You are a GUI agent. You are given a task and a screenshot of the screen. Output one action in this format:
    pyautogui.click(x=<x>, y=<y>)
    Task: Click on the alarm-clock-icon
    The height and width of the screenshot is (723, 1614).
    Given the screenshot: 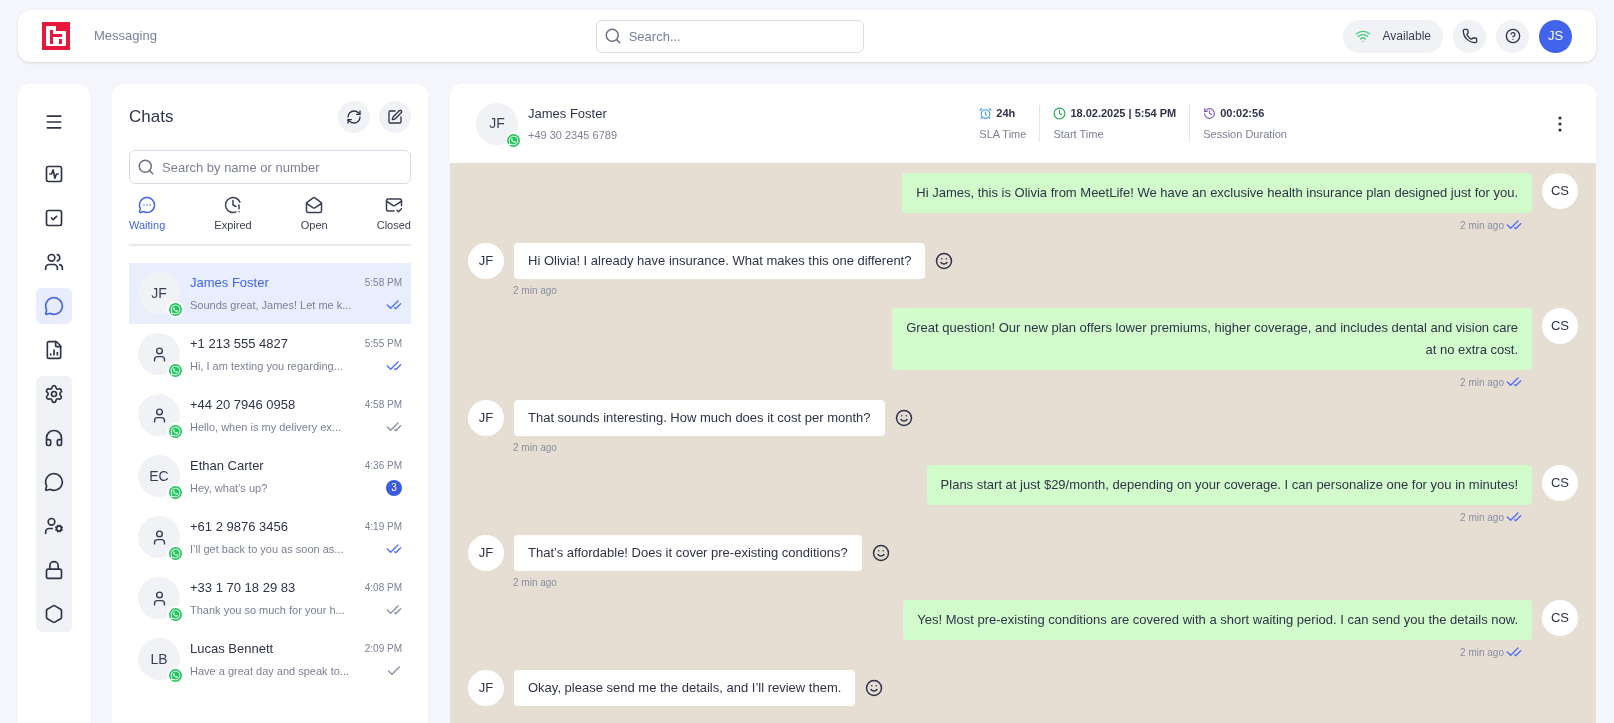 What is the action you would take?
    pyautogui.click(x=986, y=113)
    